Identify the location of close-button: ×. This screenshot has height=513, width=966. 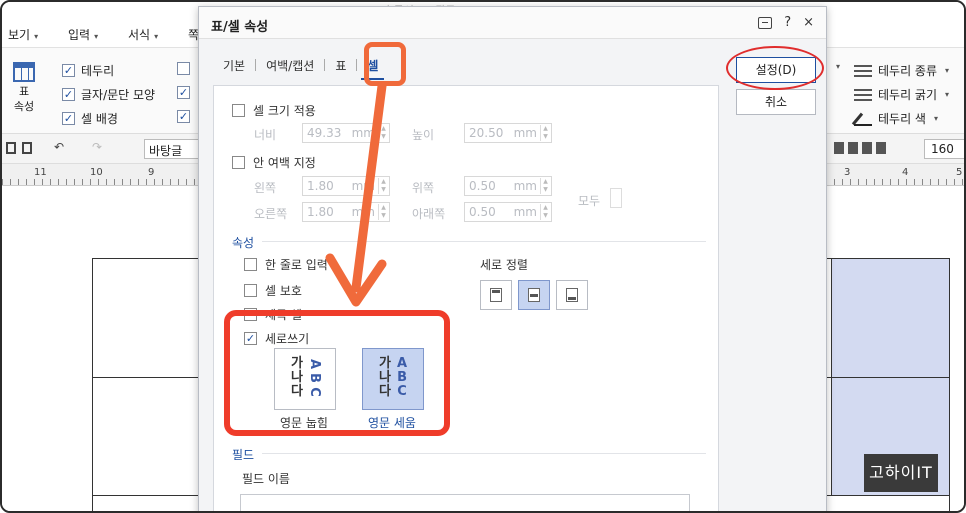
(808, 22).